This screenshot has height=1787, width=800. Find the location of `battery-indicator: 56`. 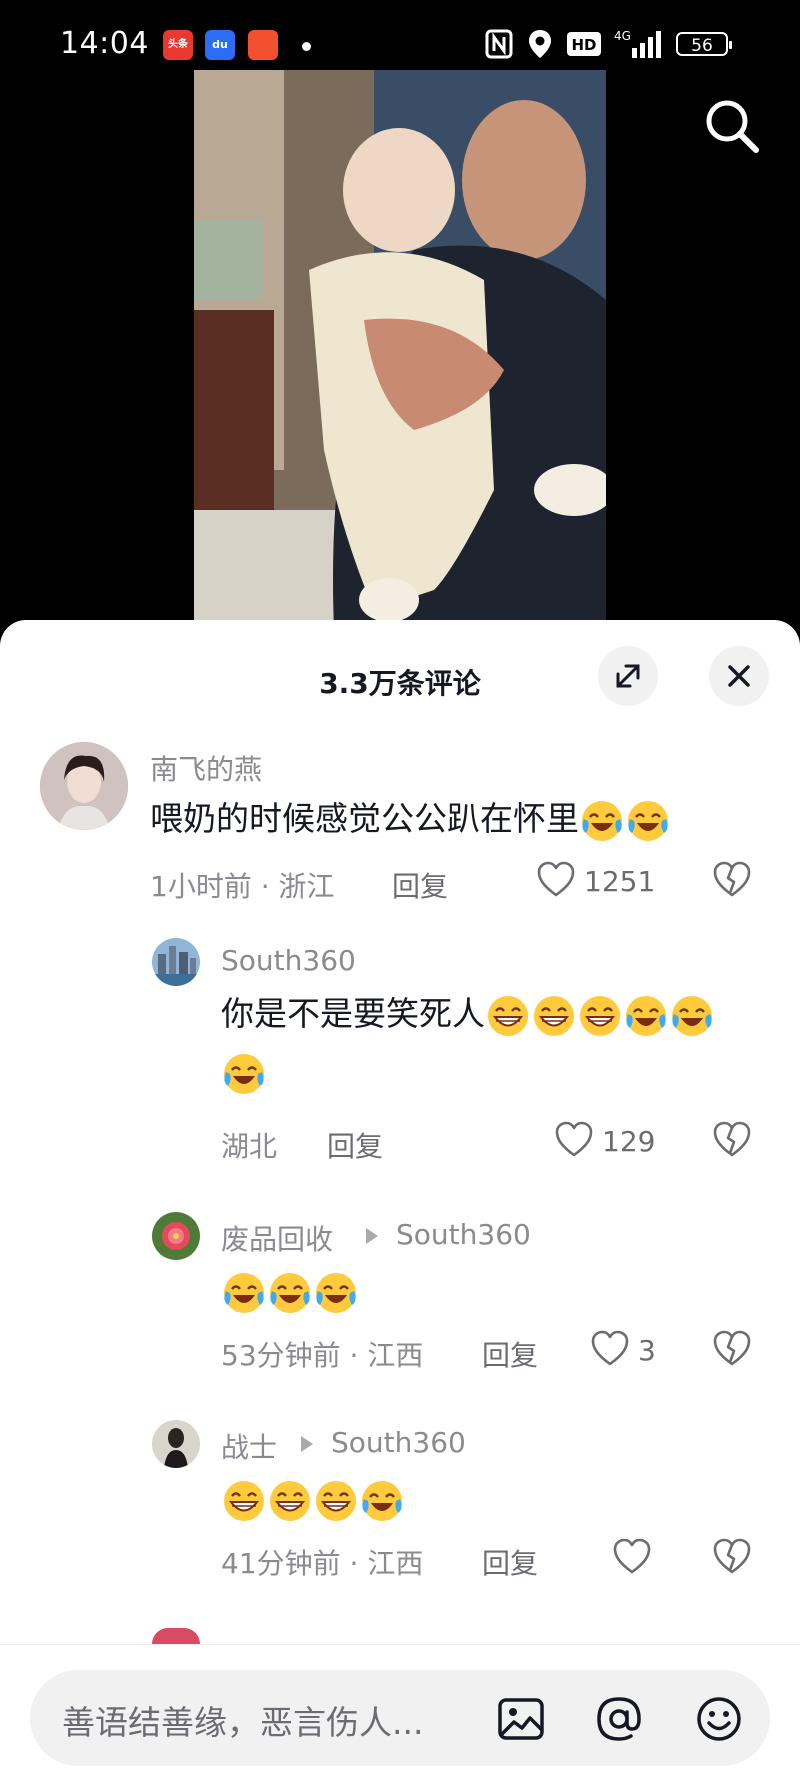

battery-indicator: 56 is located at coordinates (704, 44).